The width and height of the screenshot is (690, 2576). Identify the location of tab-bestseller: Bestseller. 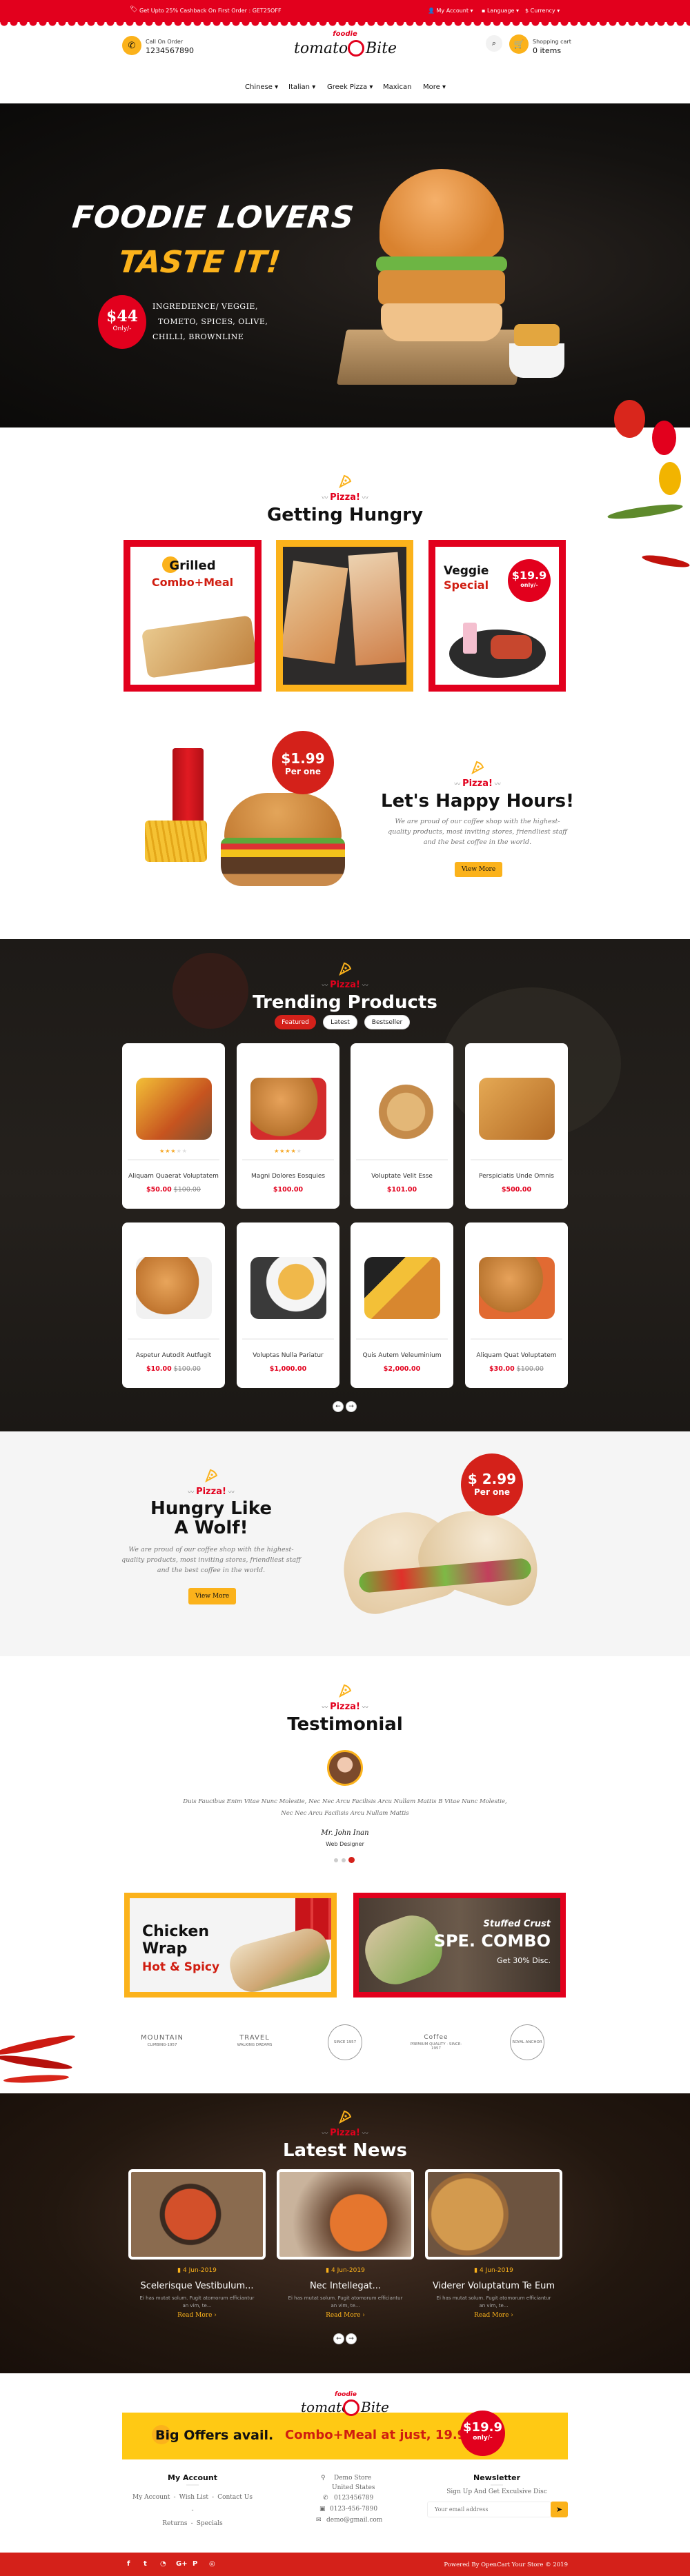
(387, 1022).